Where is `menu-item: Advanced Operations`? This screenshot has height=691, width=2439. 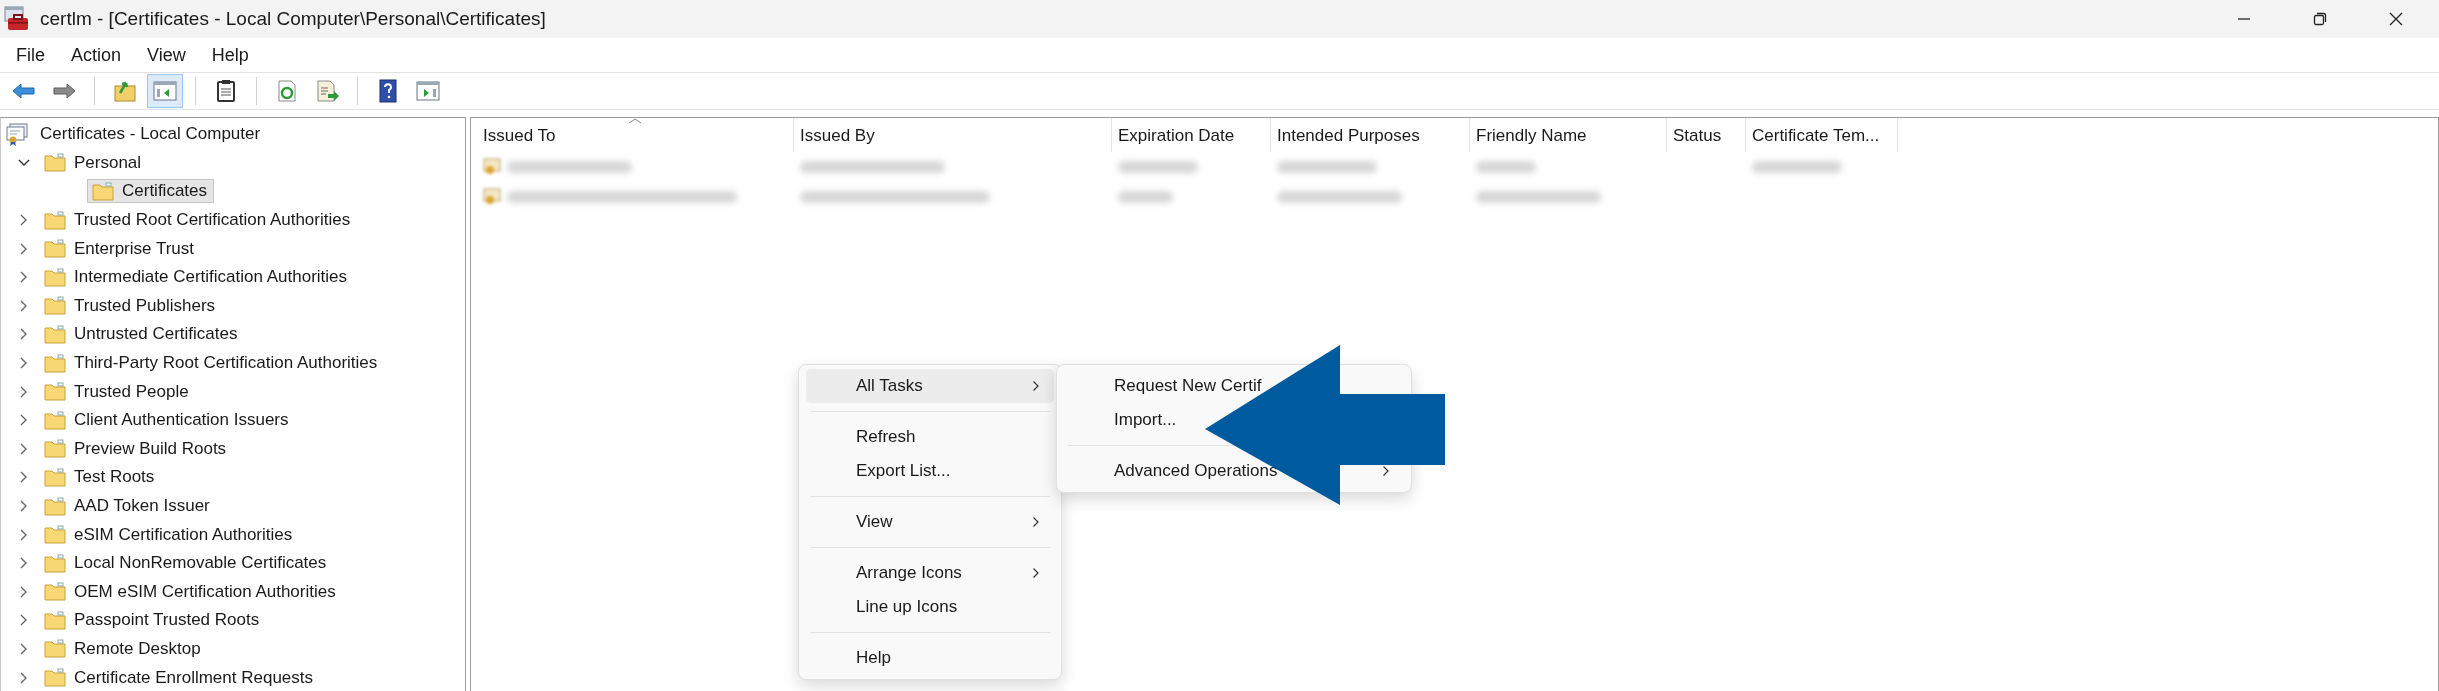
menu-item: Advanced Operations is located at coordinates (1234, 471).